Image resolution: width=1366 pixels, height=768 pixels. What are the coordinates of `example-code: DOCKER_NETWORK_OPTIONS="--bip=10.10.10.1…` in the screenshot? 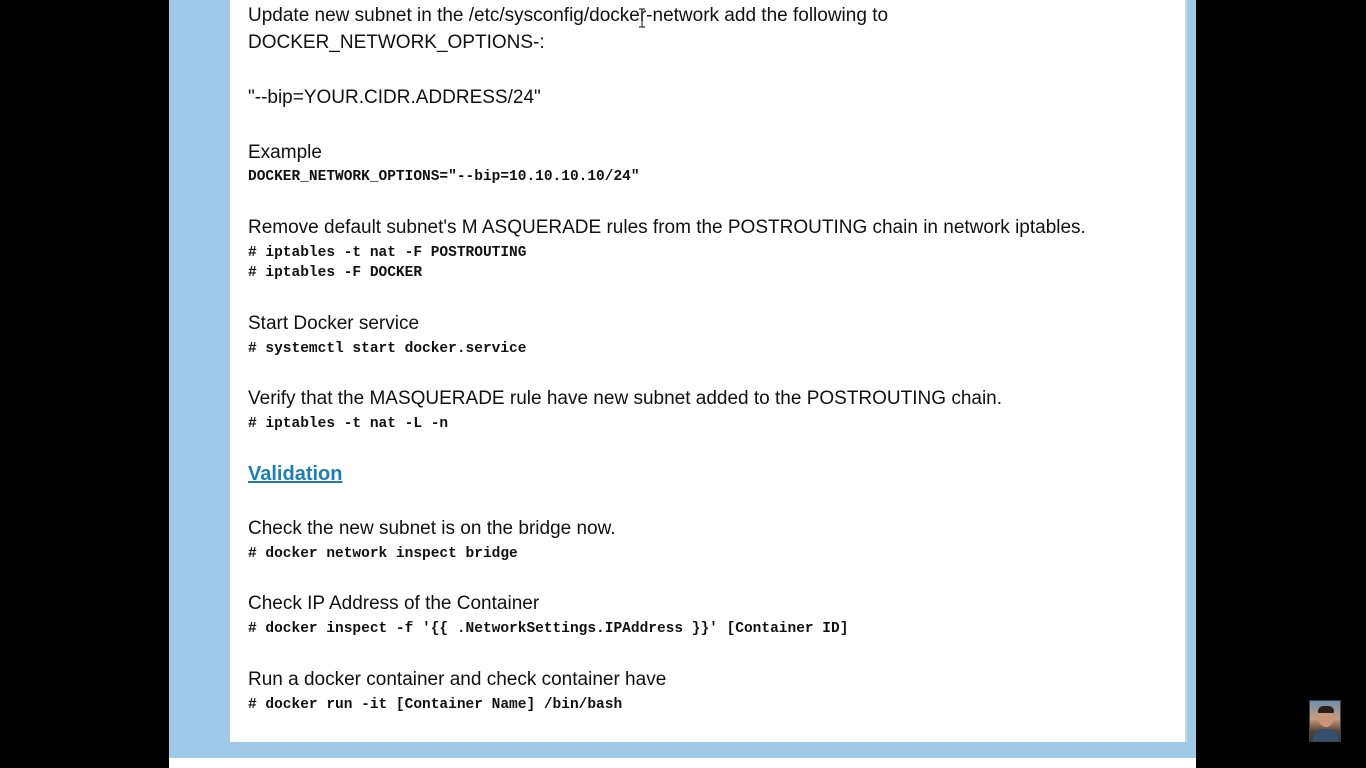 It's located at (444, 177).